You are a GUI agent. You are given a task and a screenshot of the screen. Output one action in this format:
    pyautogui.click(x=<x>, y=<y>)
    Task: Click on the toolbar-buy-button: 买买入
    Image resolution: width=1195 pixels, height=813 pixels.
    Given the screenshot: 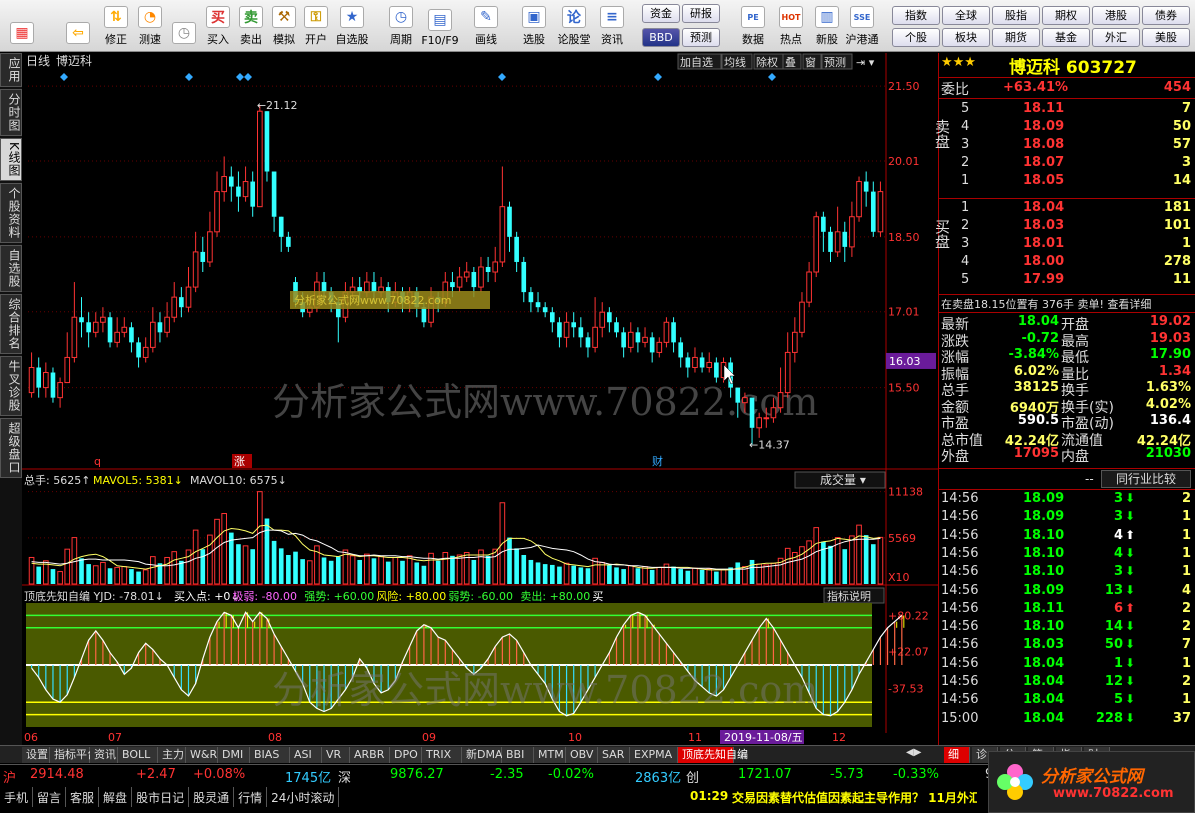 What is the action you would take?
    pyautogui.click(x=218, y=26)
    